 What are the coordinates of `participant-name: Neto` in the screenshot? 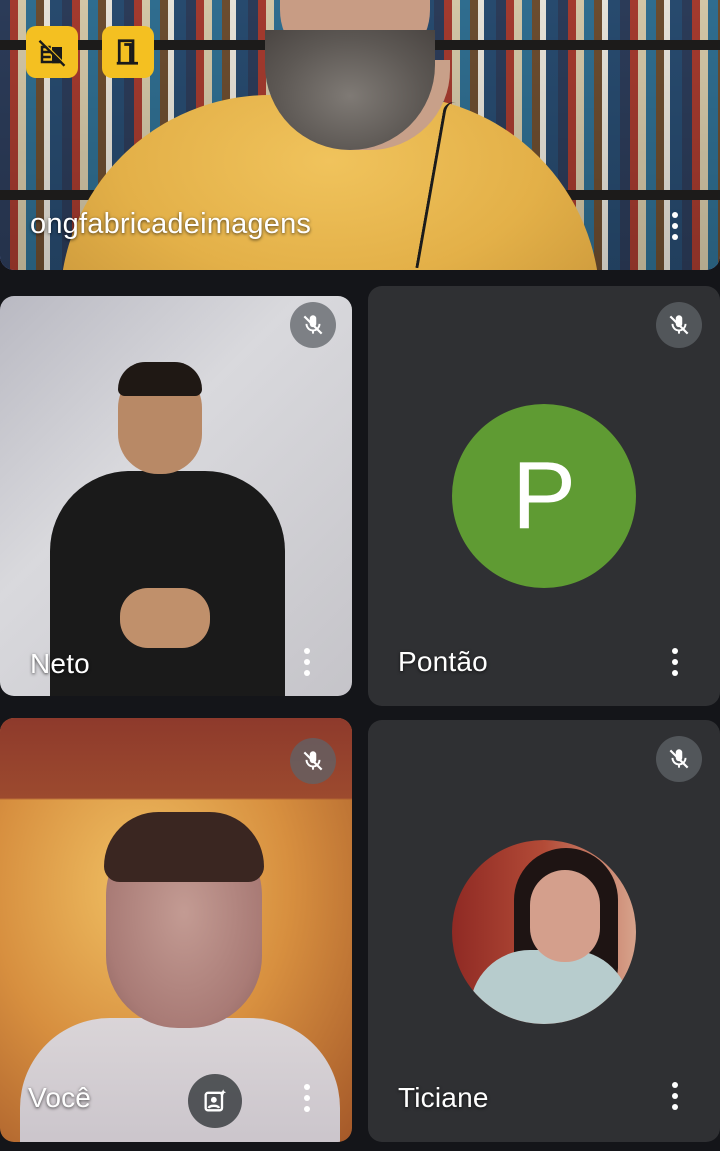 It's located at (60, 663).